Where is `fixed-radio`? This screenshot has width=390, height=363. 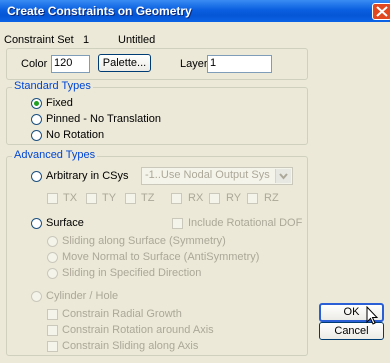 fixed-radio is located at coordinates (36, 103).